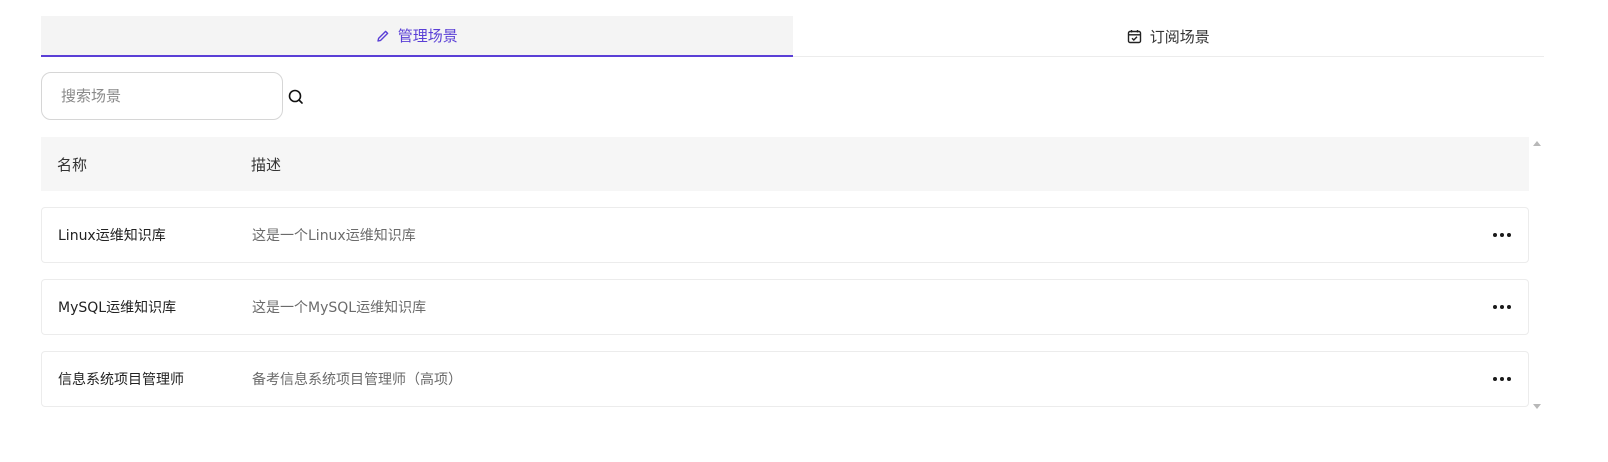 The image size is (1608, 462). I want to click on tab-manage-scenes: 管理场景, so click(417, 36).